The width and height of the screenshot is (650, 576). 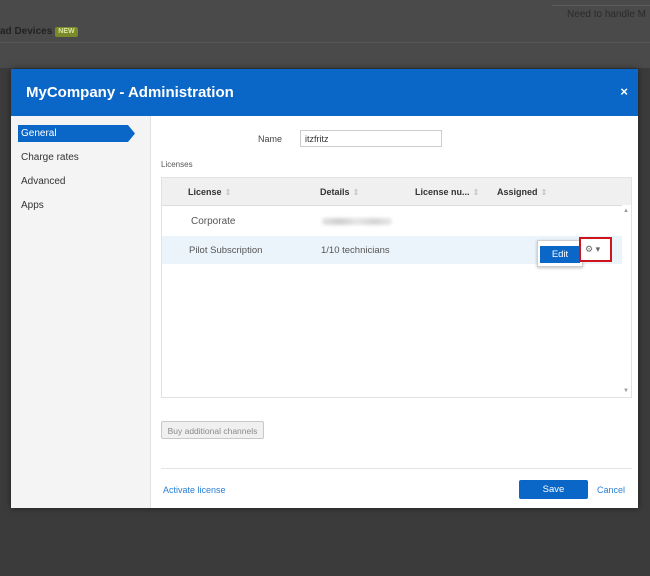 What do you see at coordinates (212, 430) in the screenshot?
I see `buy-additional-channels-button: Buy additional channels` at bounding box center [212, 430].